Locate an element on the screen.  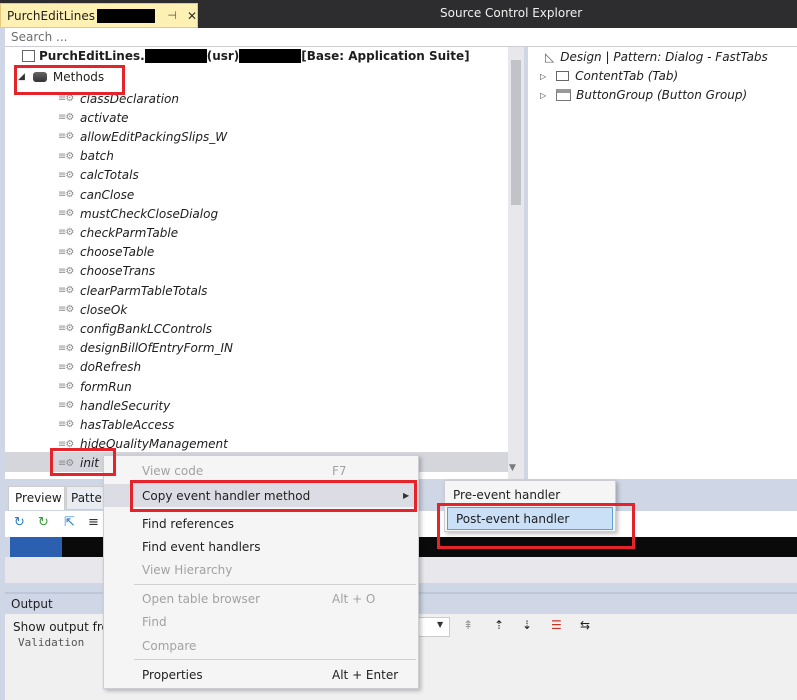
method-label: chooseTable is located at coordinates (117, 252).